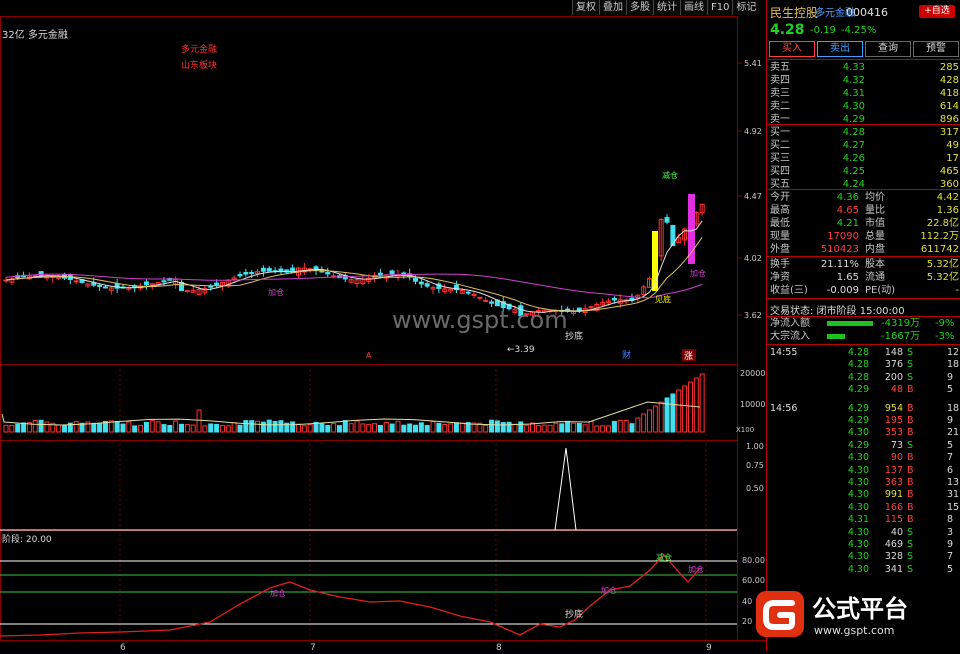 This screenshot has height=654, width=960. Describe the element at coordinates (863, 277) in the screenshot. I see `info2-row: 净资 1.65 流通 5.32亿` at that location.